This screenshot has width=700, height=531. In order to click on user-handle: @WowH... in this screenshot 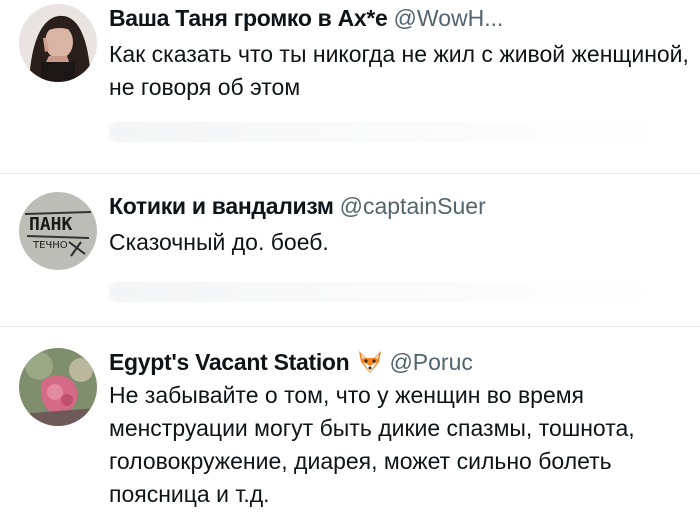, I will do `click(449, 18)`.